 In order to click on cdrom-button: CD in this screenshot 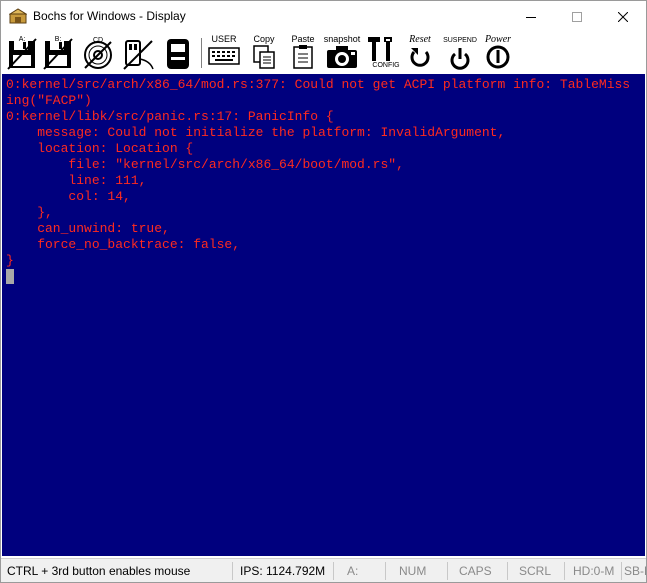, I will do `click(98, 53)`.